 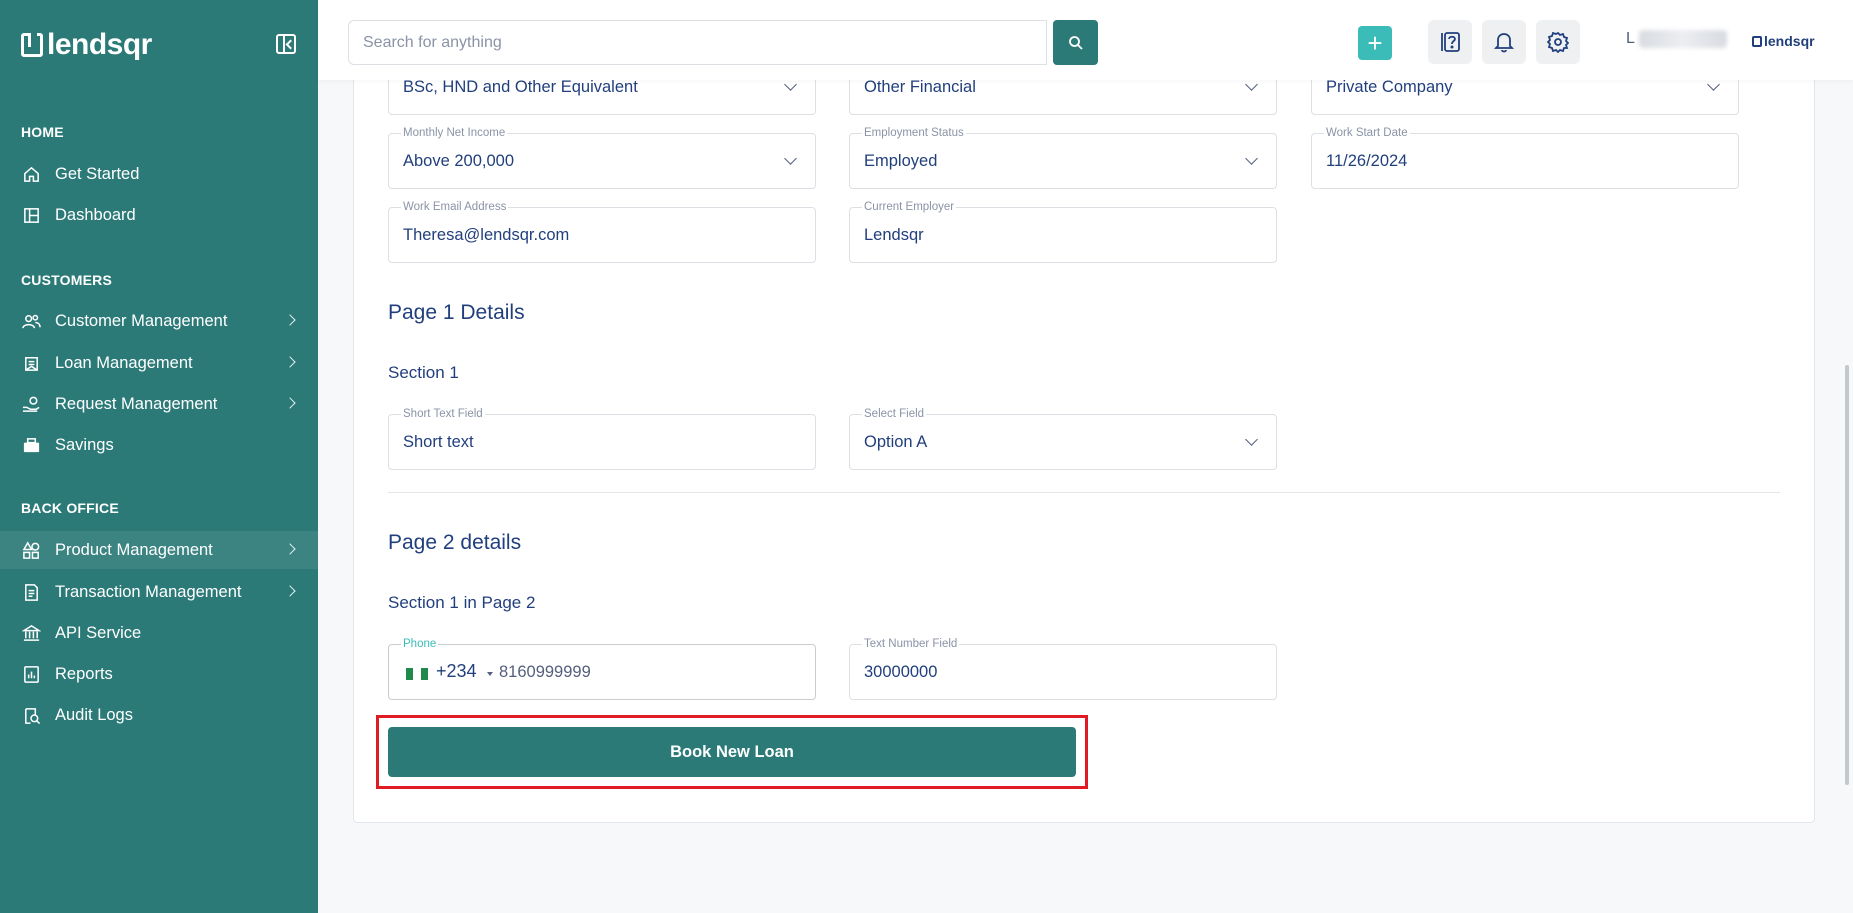 I want to click on logo-text: lendsqr, so click(x=99, y=44).